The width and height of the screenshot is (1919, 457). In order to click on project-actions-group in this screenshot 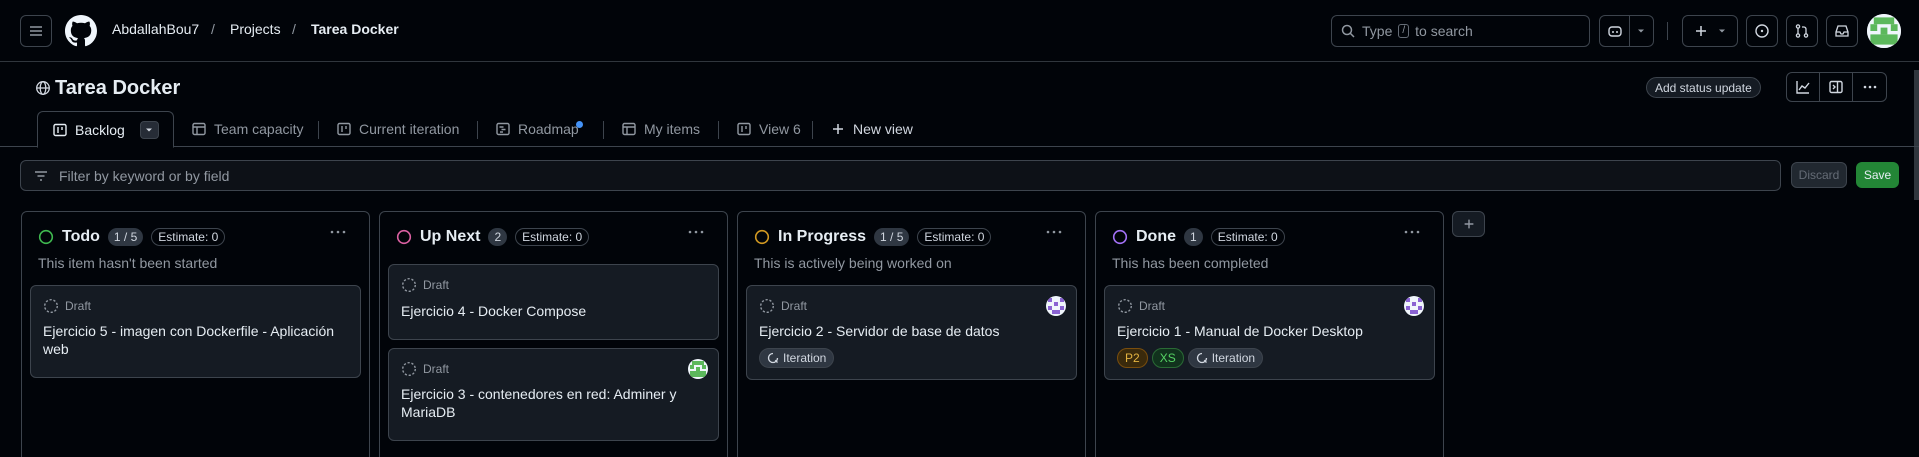, I will do `click(1836, 87)`.